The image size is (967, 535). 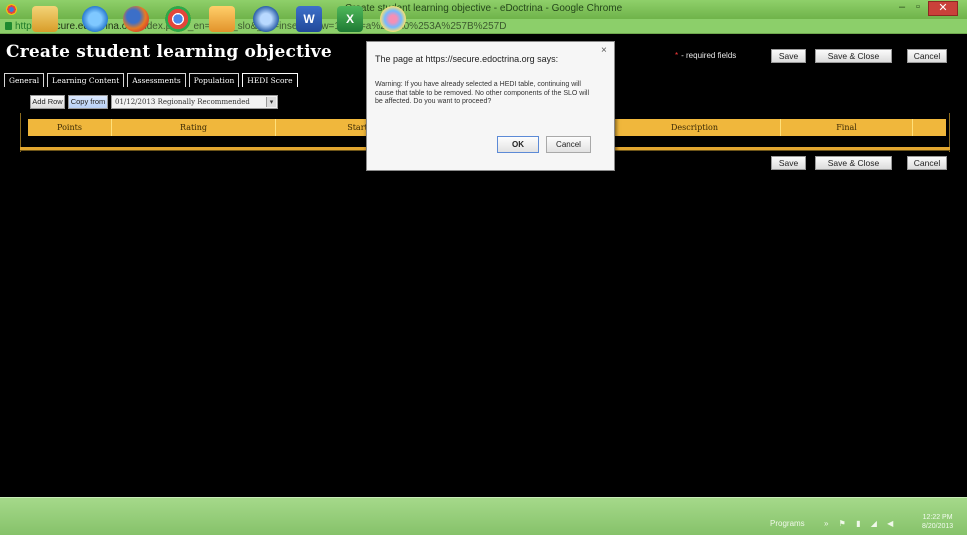 I want to click on internet-explorer-icon, so click(x=95, y=19).